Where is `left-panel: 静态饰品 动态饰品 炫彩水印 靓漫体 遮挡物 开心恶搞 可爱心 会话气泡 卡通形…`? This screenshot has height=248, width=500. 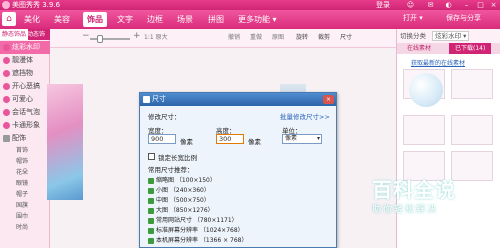
left-panel: 静态饰品 动态饰品 炫彩水印 靓漫体 遮挡物 开心恶搞 可爱心 会话气泡 卡通形… is located at coordinates (25, 138).